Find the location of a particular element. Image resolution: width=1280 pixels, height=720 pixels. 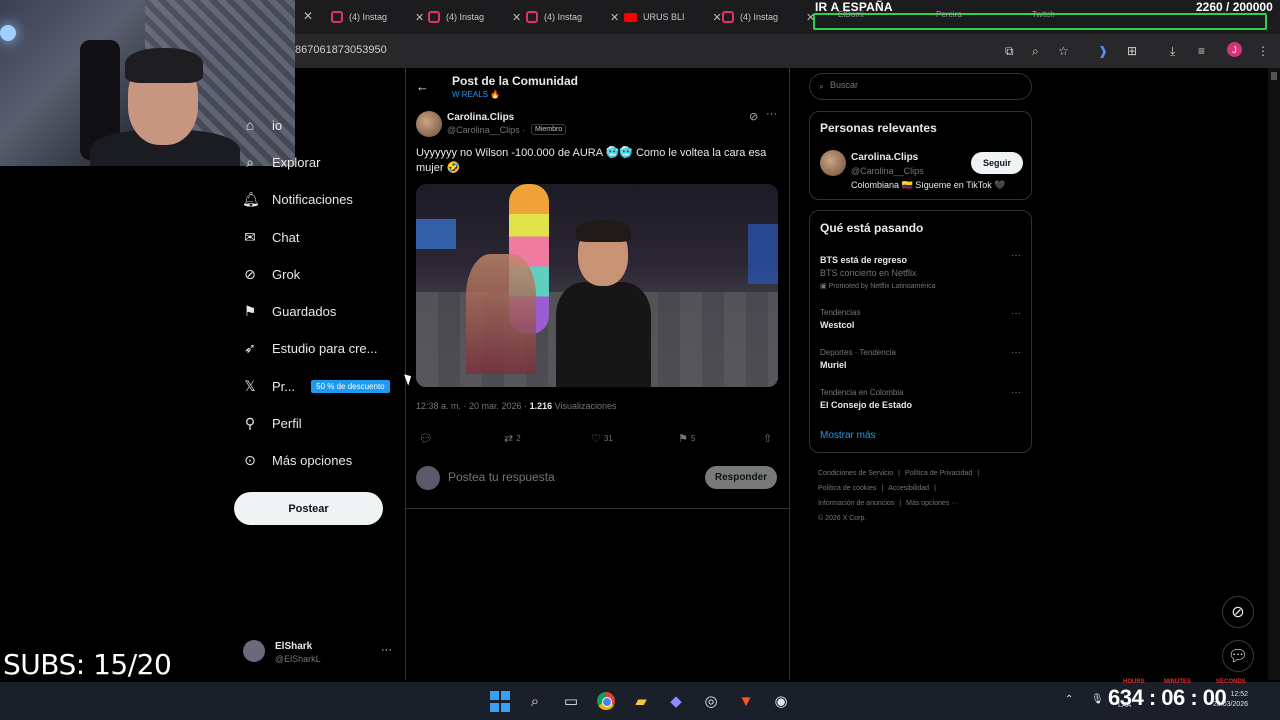

media-icon: ≡ is located at coordinates (1201, 51).